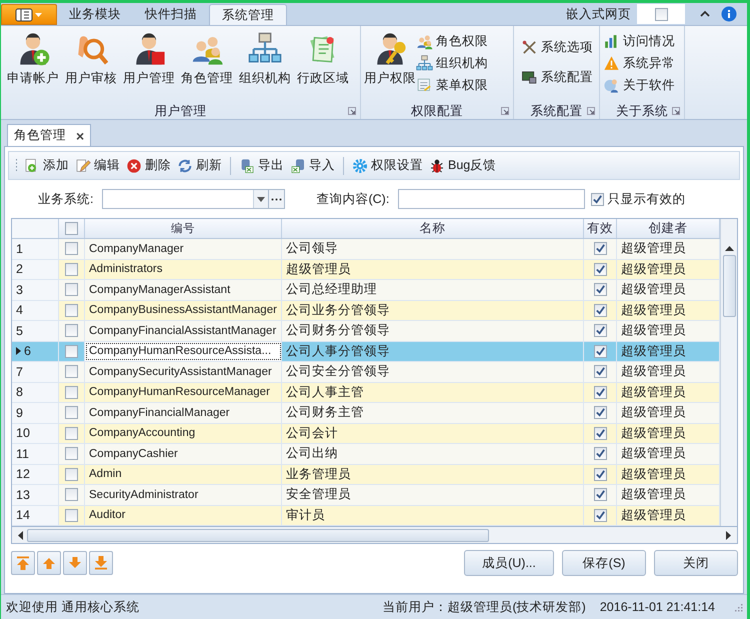 This screenshot has width=750, height=619. What do you see at coordinates (366, 270) in the screenshot?
I see `table-row: 2 Administrators 超级管理员 超级管理员` at bounding box center [366, 270].